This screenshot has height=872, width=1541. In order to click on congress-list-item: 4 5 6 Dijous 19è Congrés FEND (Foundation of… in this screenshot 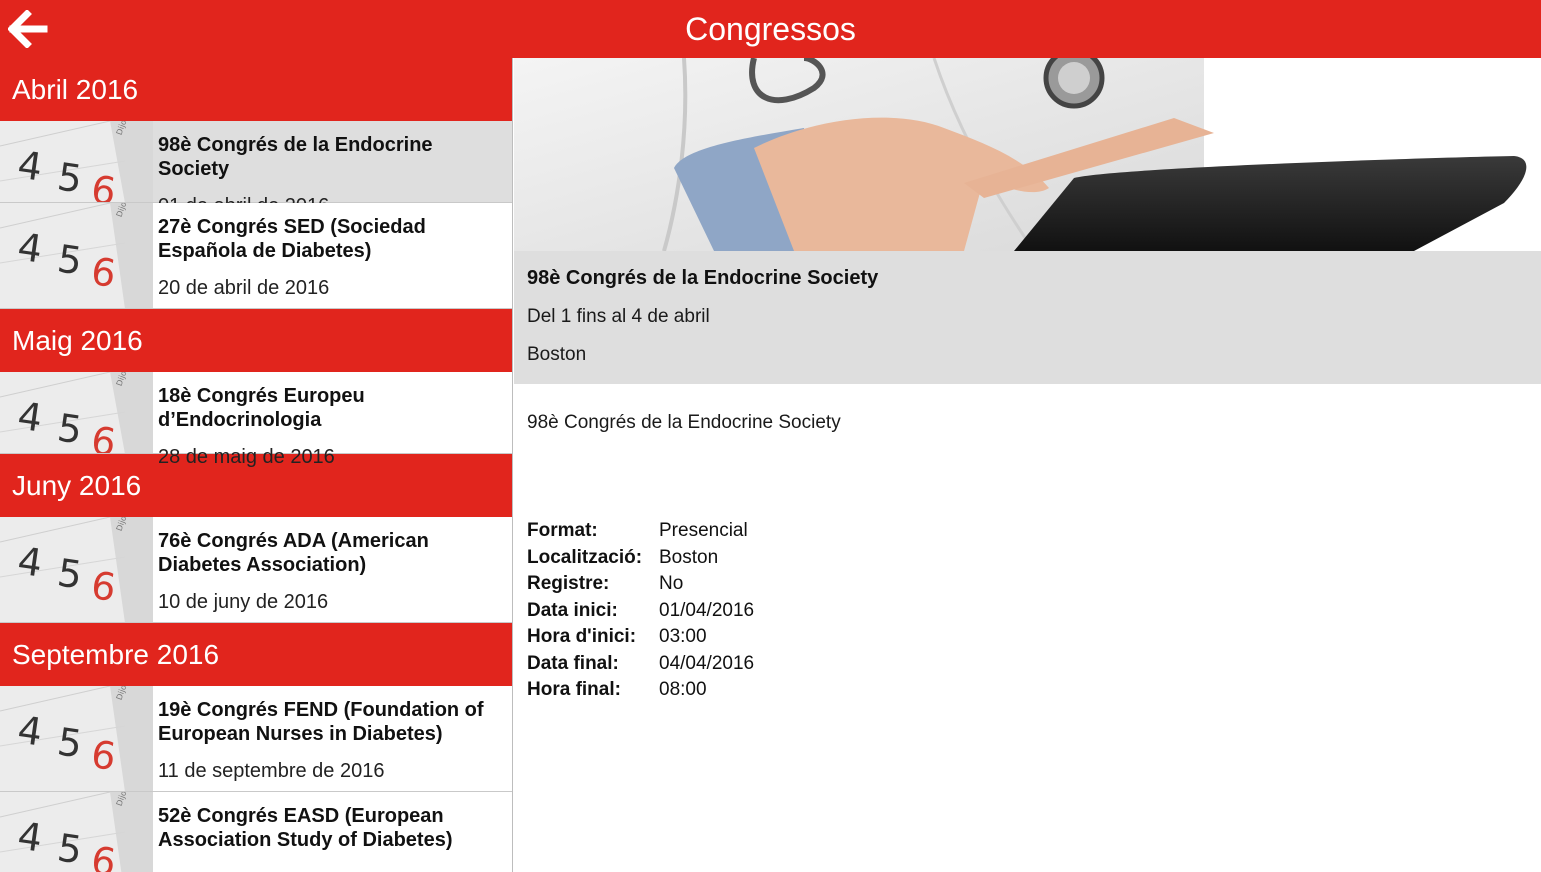, I will do `click(256, 739)`.